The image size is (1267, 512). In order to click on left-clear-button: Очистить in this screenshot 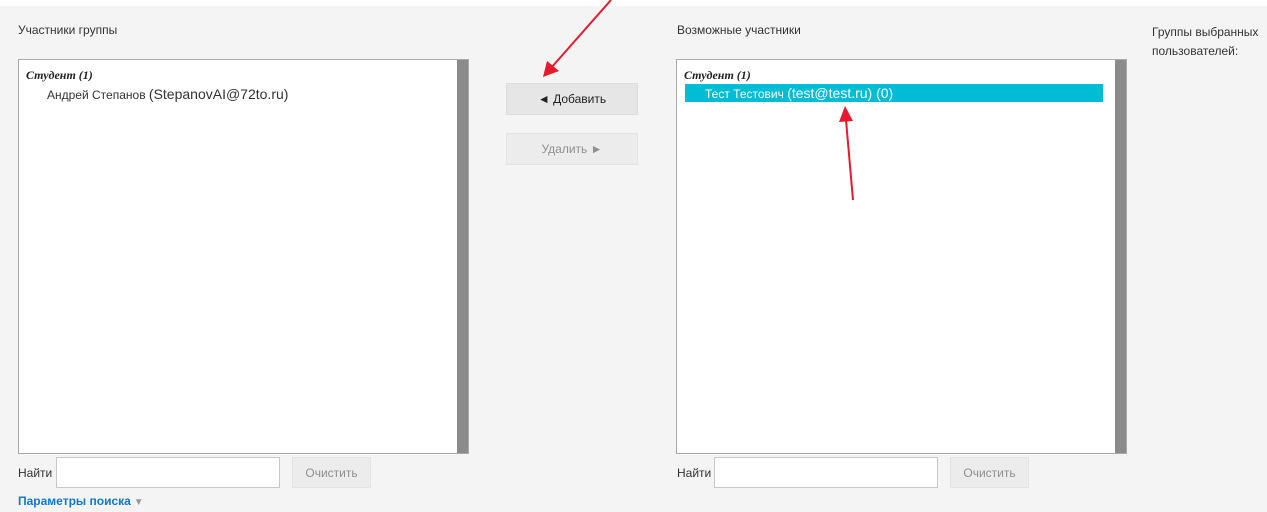, I will do `click(331, 472)`.